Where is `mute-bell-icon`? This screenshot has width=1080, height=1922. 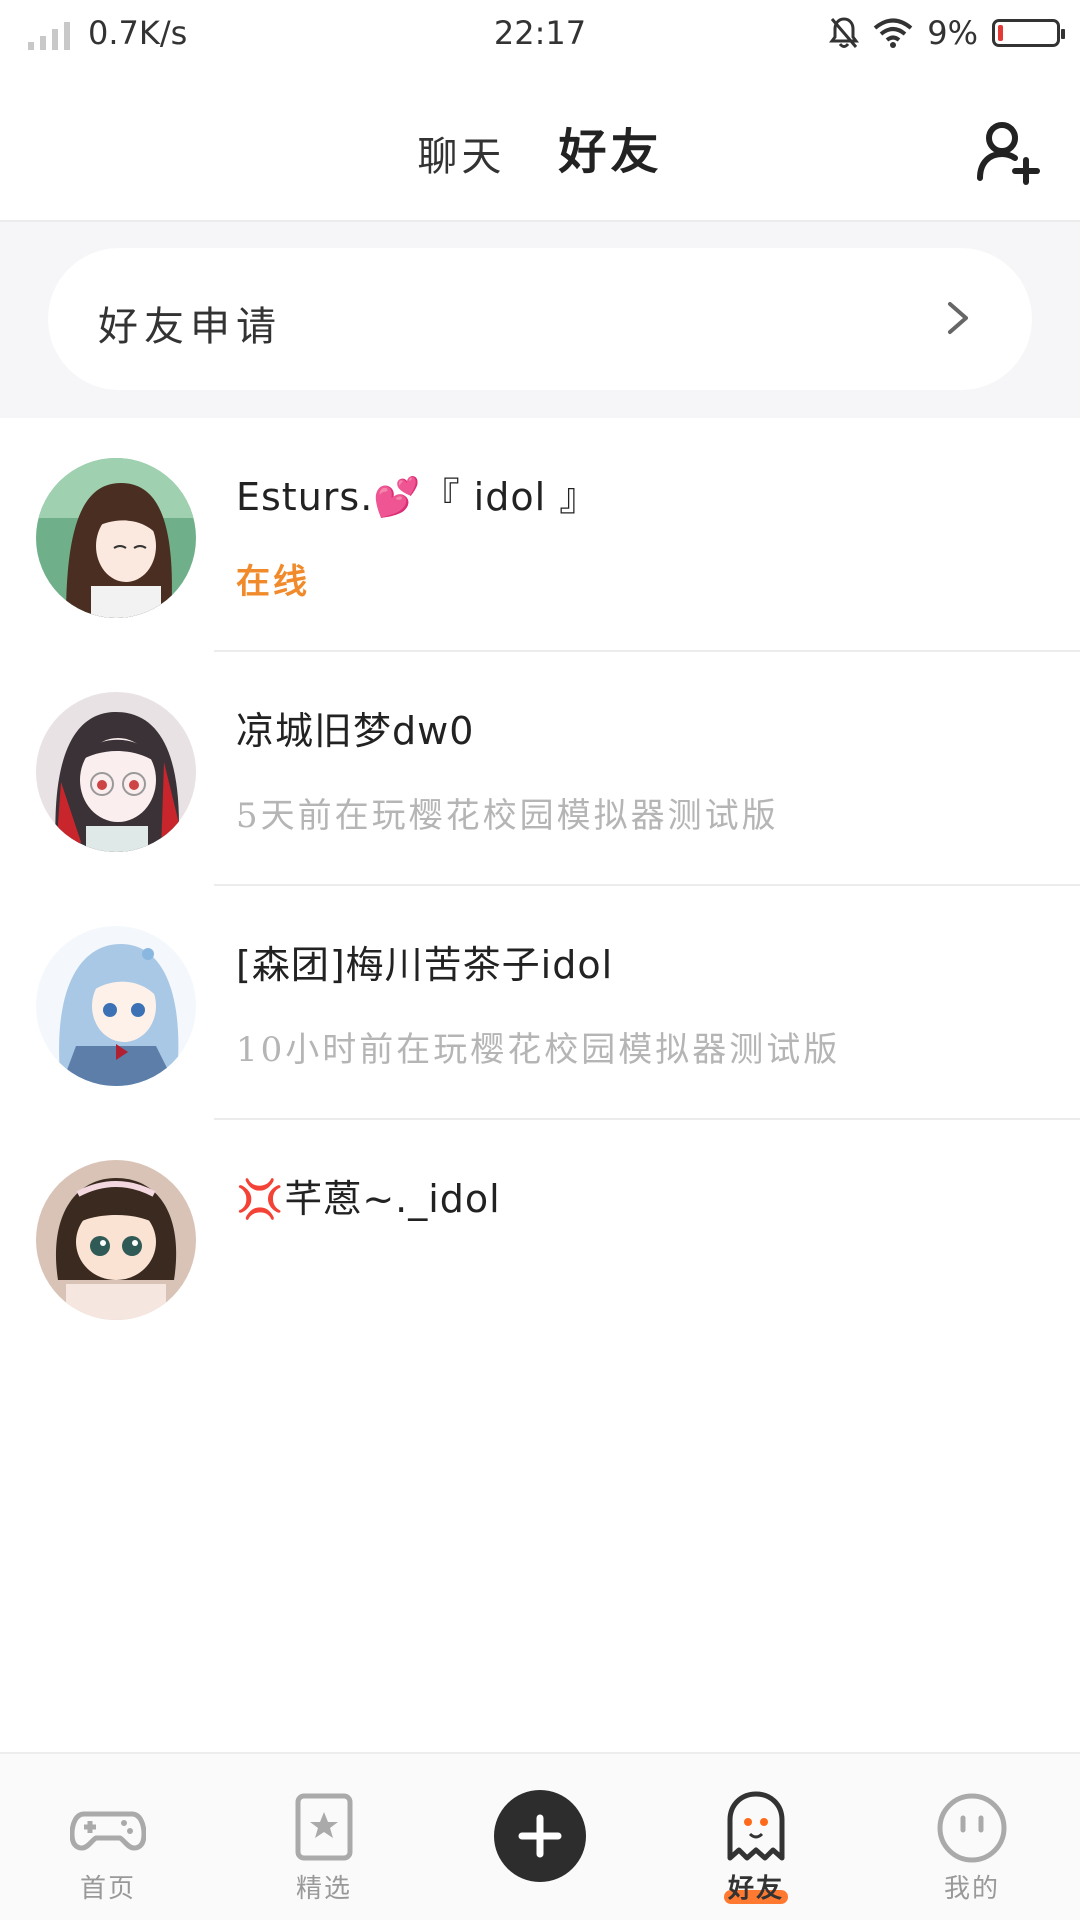
mute-bell-icon is located at coordinates (844, 32).